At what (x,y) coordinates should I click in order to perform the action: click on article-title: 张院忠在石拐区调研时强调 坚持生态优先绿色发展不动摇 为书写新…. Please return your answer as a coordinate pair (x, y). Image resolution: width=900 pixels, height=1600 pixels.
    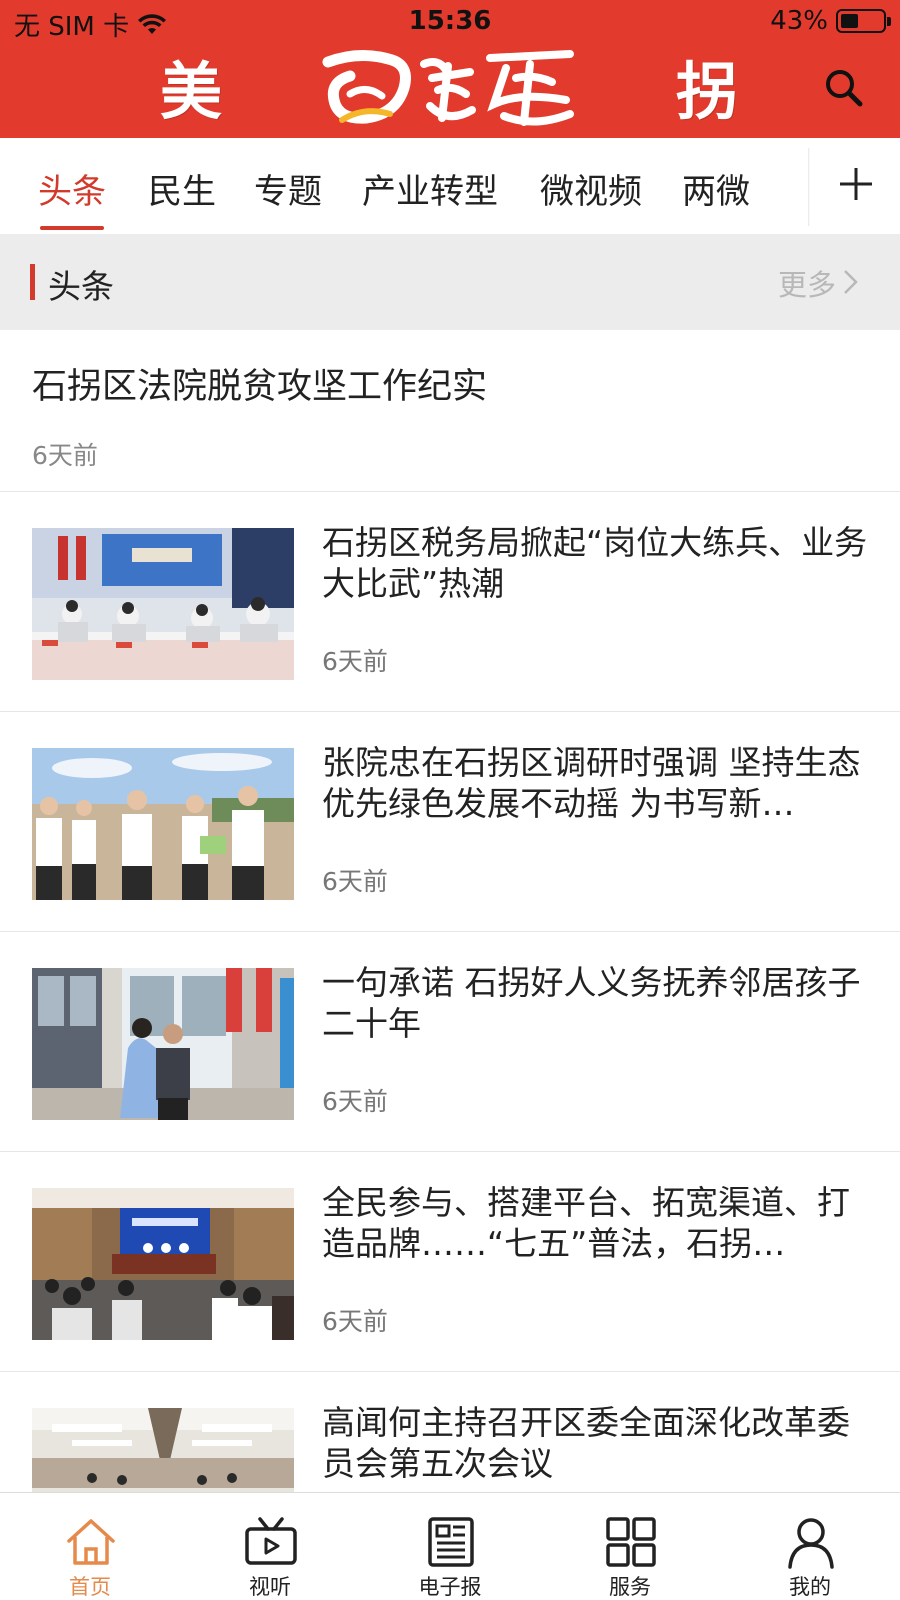
    Looking at the image, I should click on (591, 783).